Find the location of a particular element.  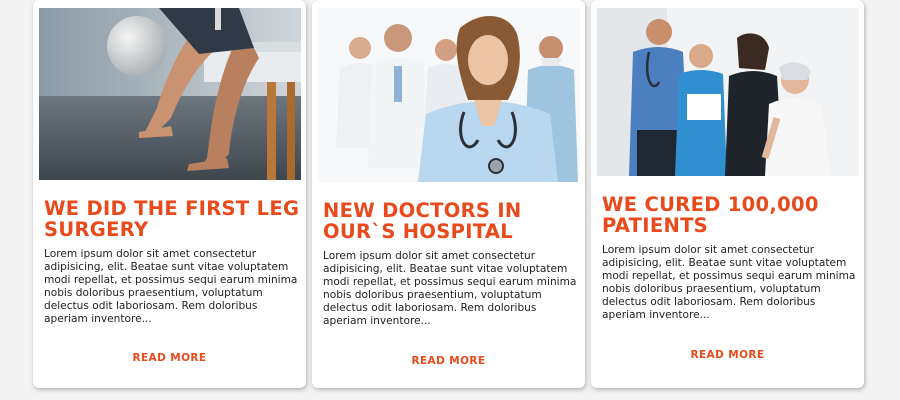

patients-photo is located at coordinates (728, 92).